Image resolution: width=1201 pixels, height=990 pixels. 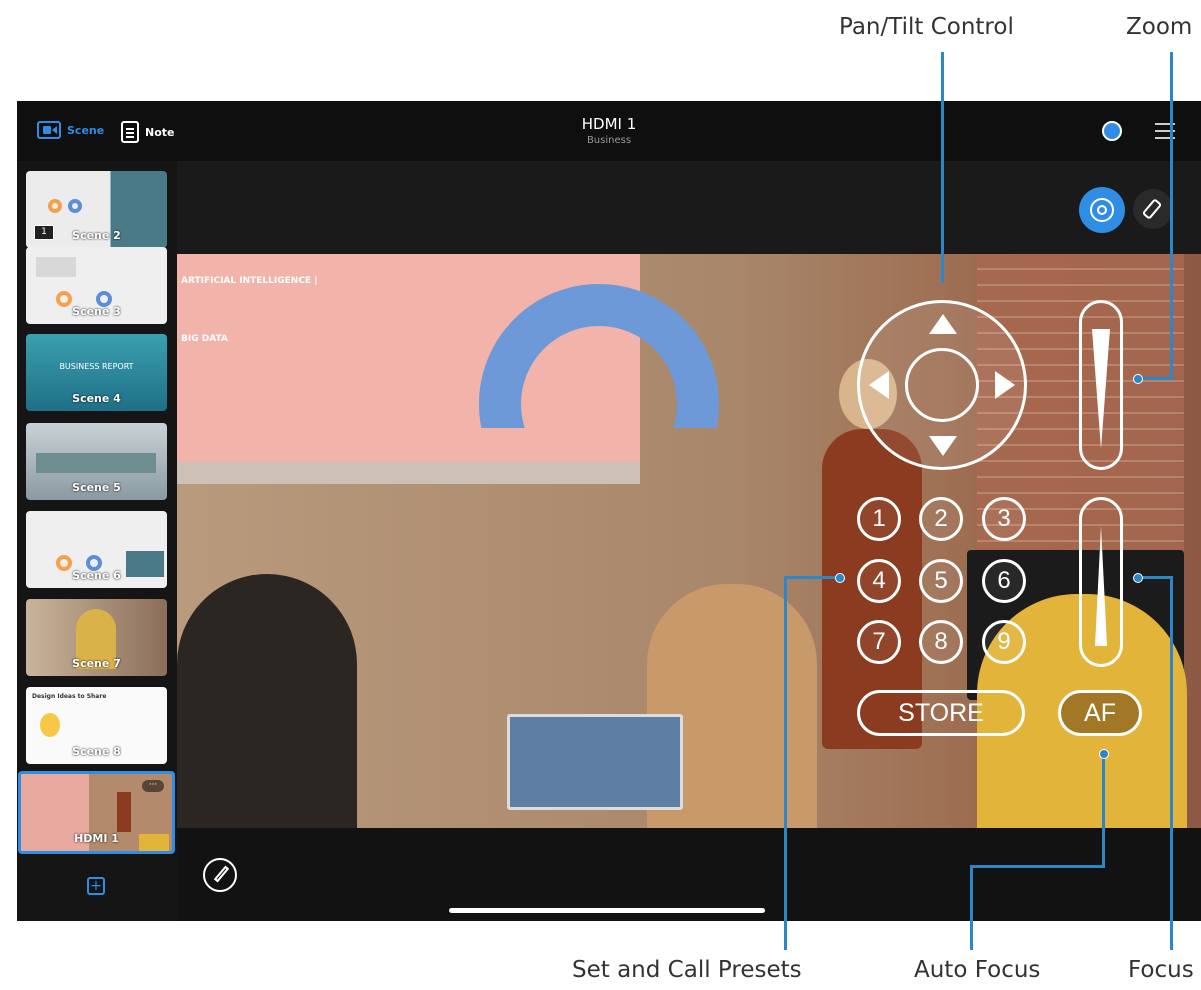 I want to click on callout-auto-focus: Auto Focus, so click(x=977, y=970).